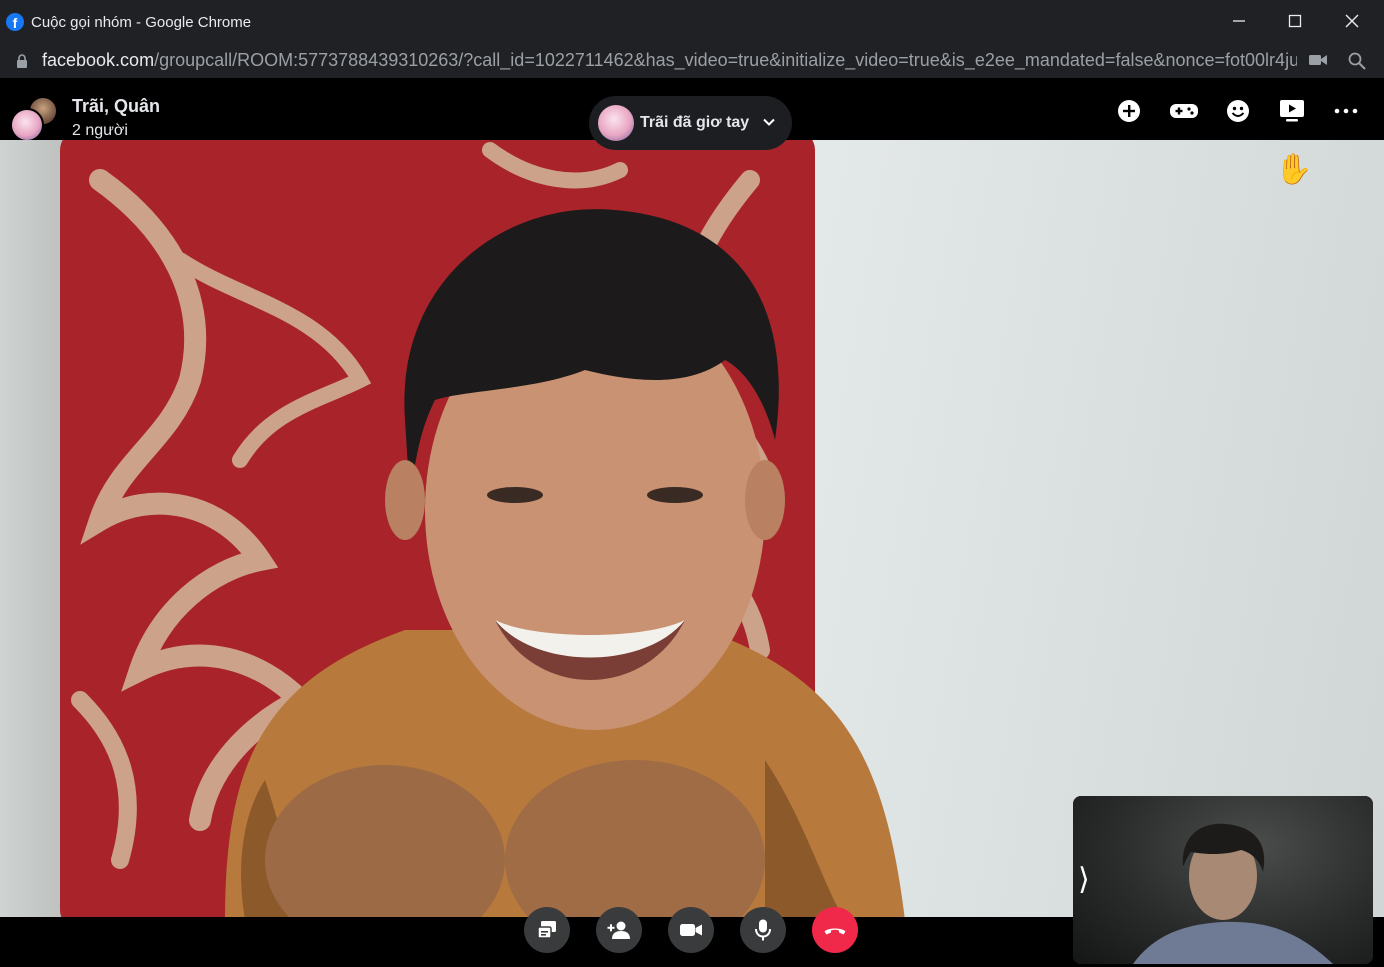 This screenshot has width=1384, height=967. What do you see at coordinates (1184, 111) in the screenshot?
I see `game-controller-icon` at bounding box center [1184, 111].